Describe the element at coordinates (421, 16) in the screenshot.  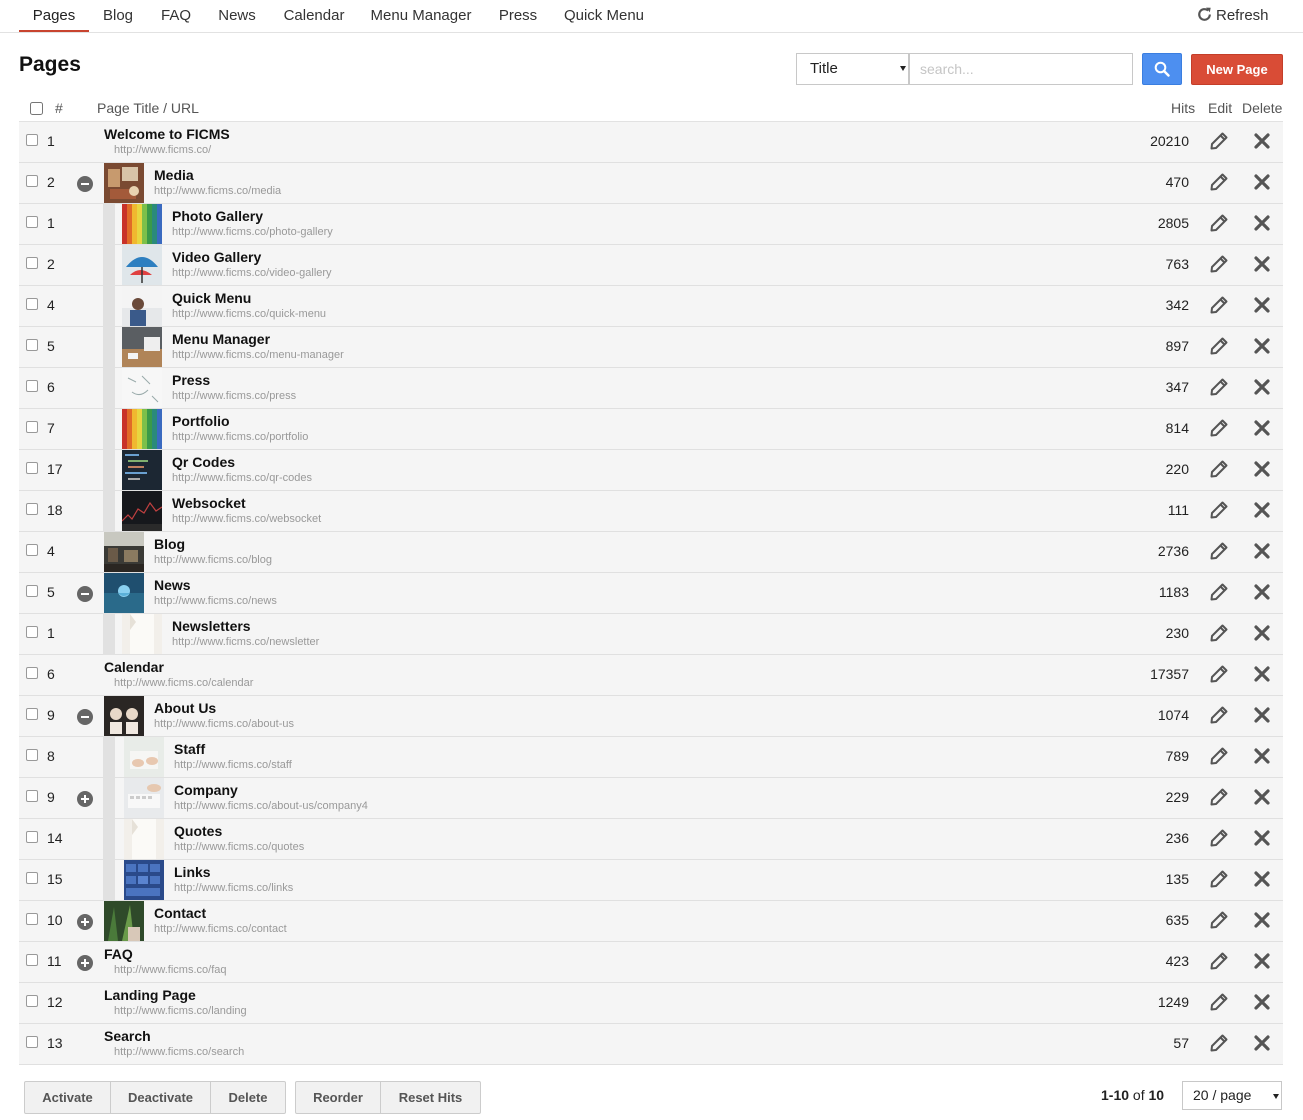
I see `tab-menu-manager: Menu Manager` at that location.